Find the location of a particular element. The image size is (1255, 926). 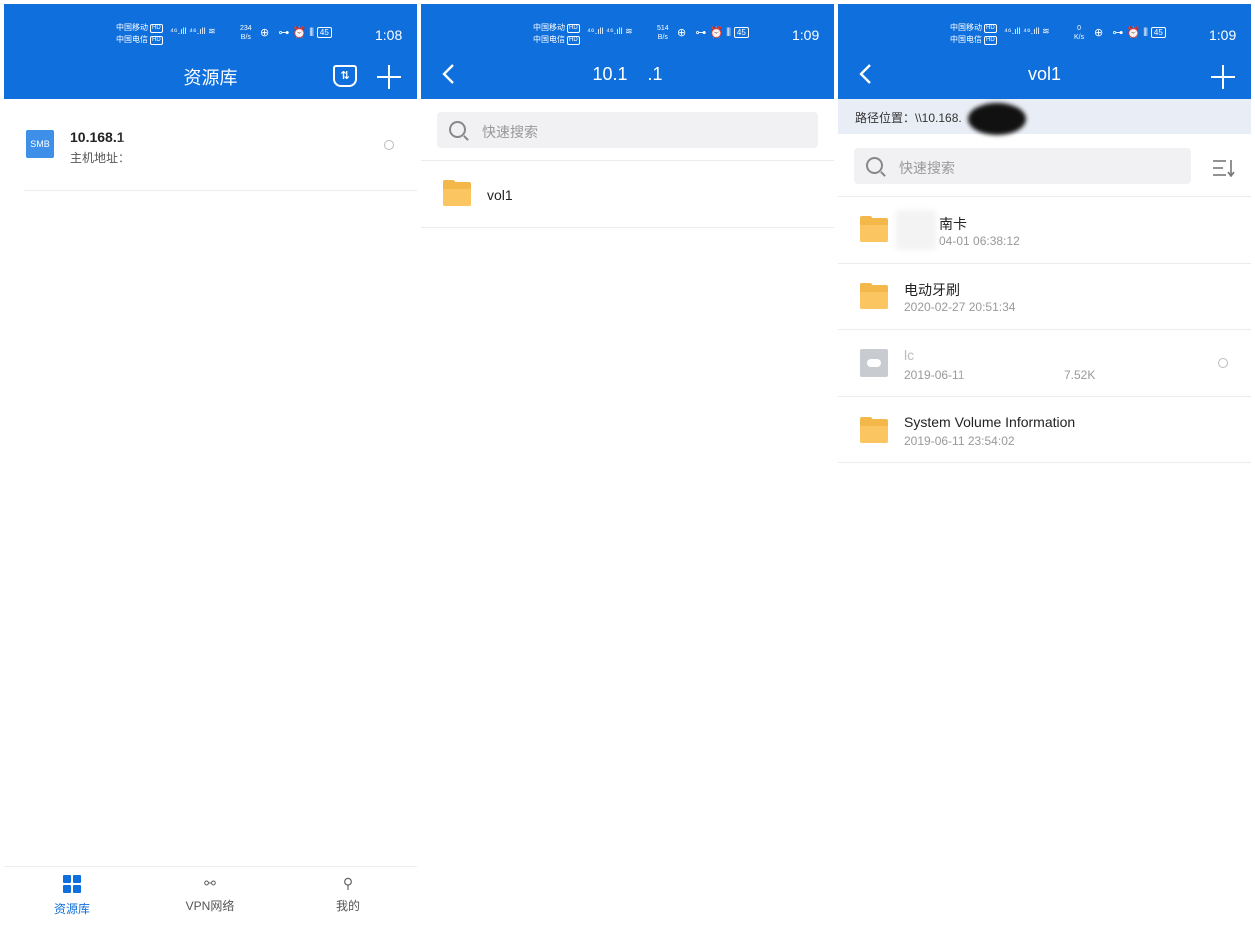

item-date: 2019-06-11 is located at coordinates (934, 375).